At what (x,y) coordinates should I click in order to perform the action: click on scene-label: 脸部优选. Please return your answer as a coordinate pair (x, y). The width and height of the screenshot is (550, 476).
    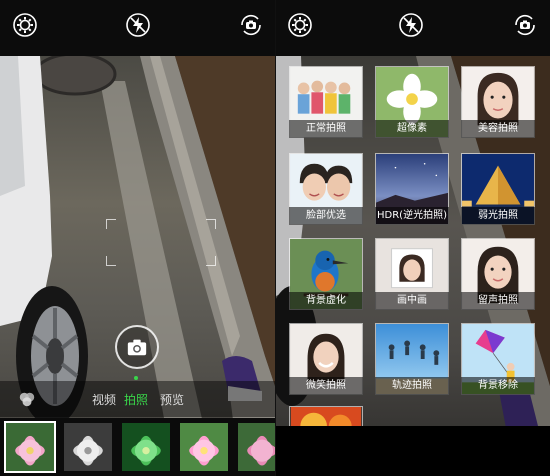
    Looking at the image, I should click on (326, 216).